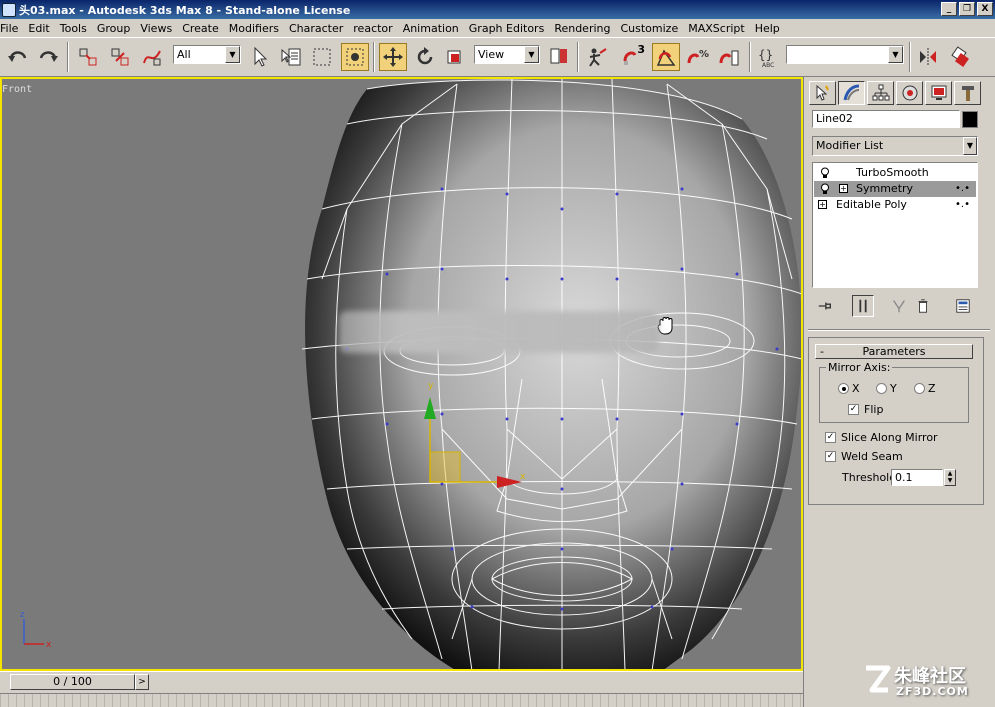 The image size is (995, 707). I want to click on tab-motion, so click(909, 93).